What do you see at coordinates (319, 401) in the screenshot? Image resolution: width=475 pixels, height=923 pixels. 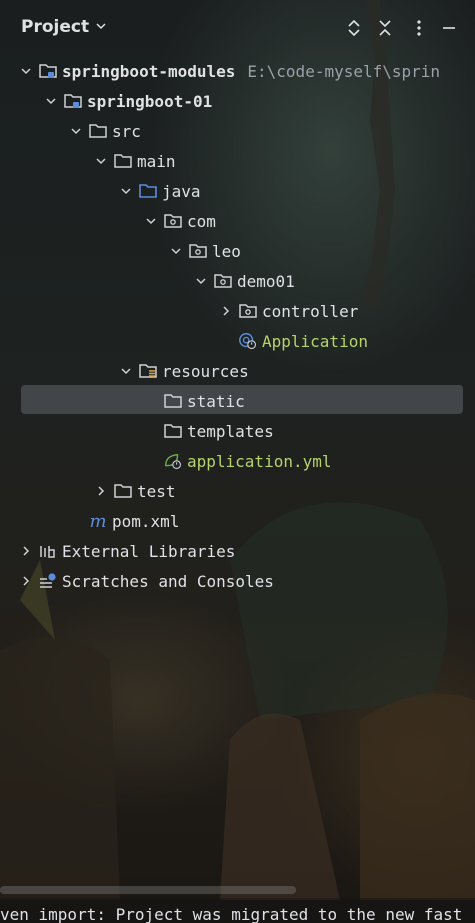 I see `tree-item-static: static` at bounding box center [319, 401].